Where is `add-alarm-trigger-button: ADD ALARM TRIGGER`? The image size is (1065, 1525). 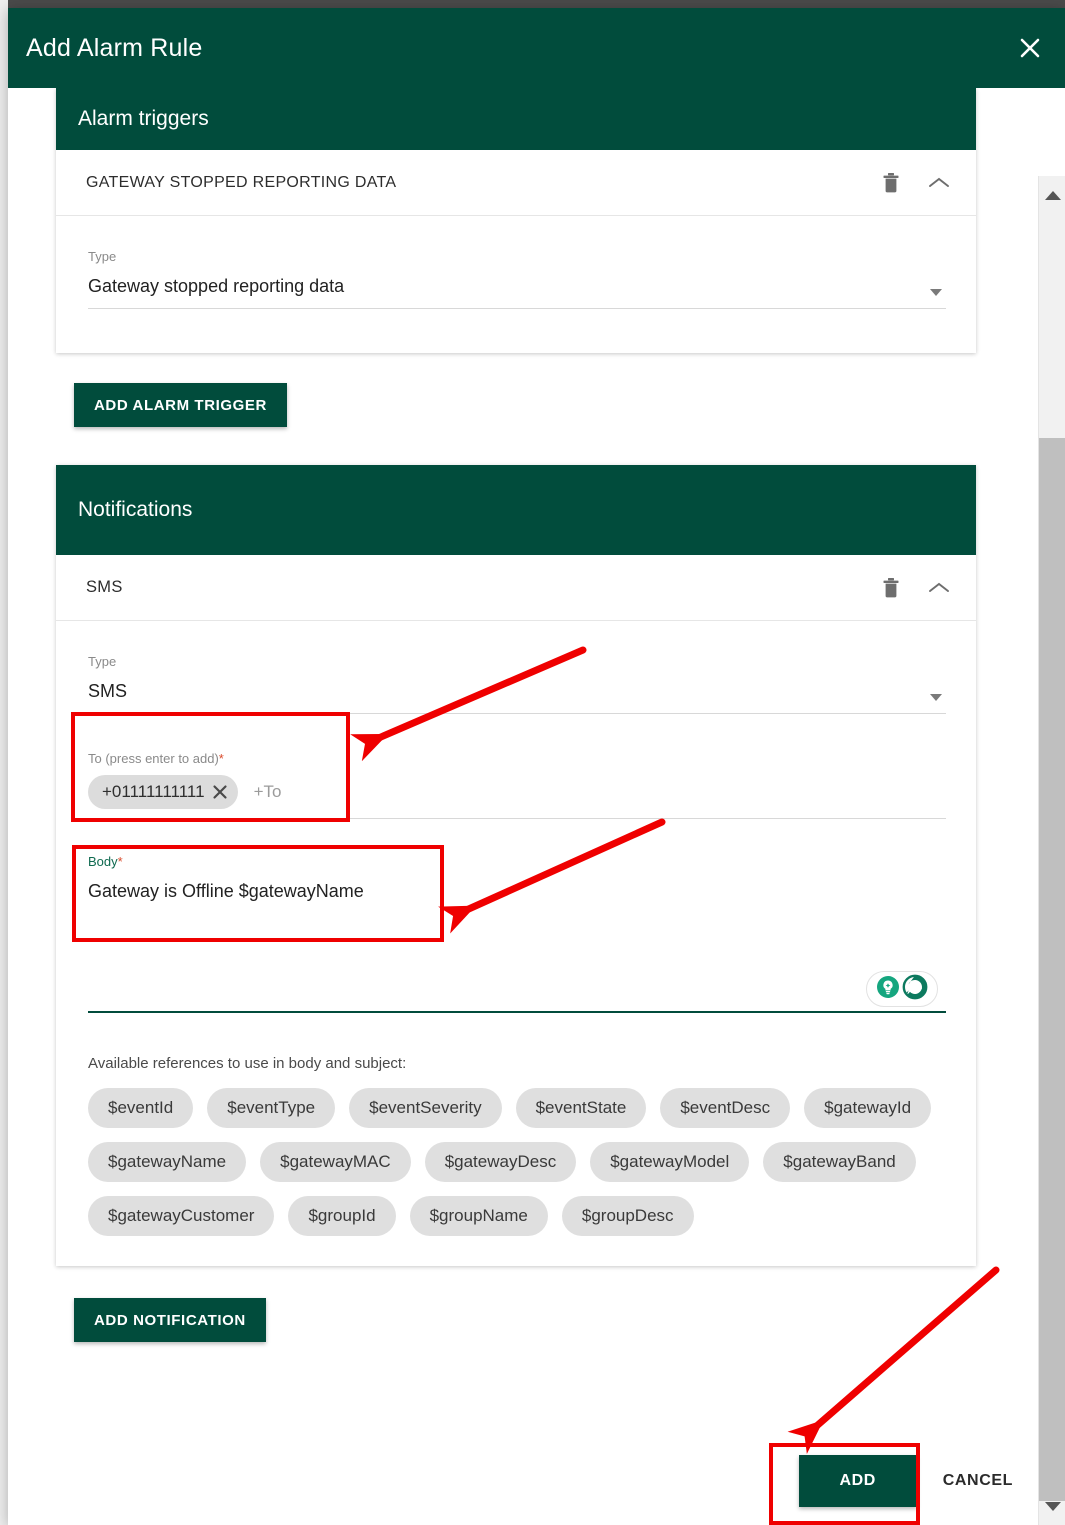
add-alarm-trigger-button: ADD ALARM TRIGGER is located at coordinates (180, 405).